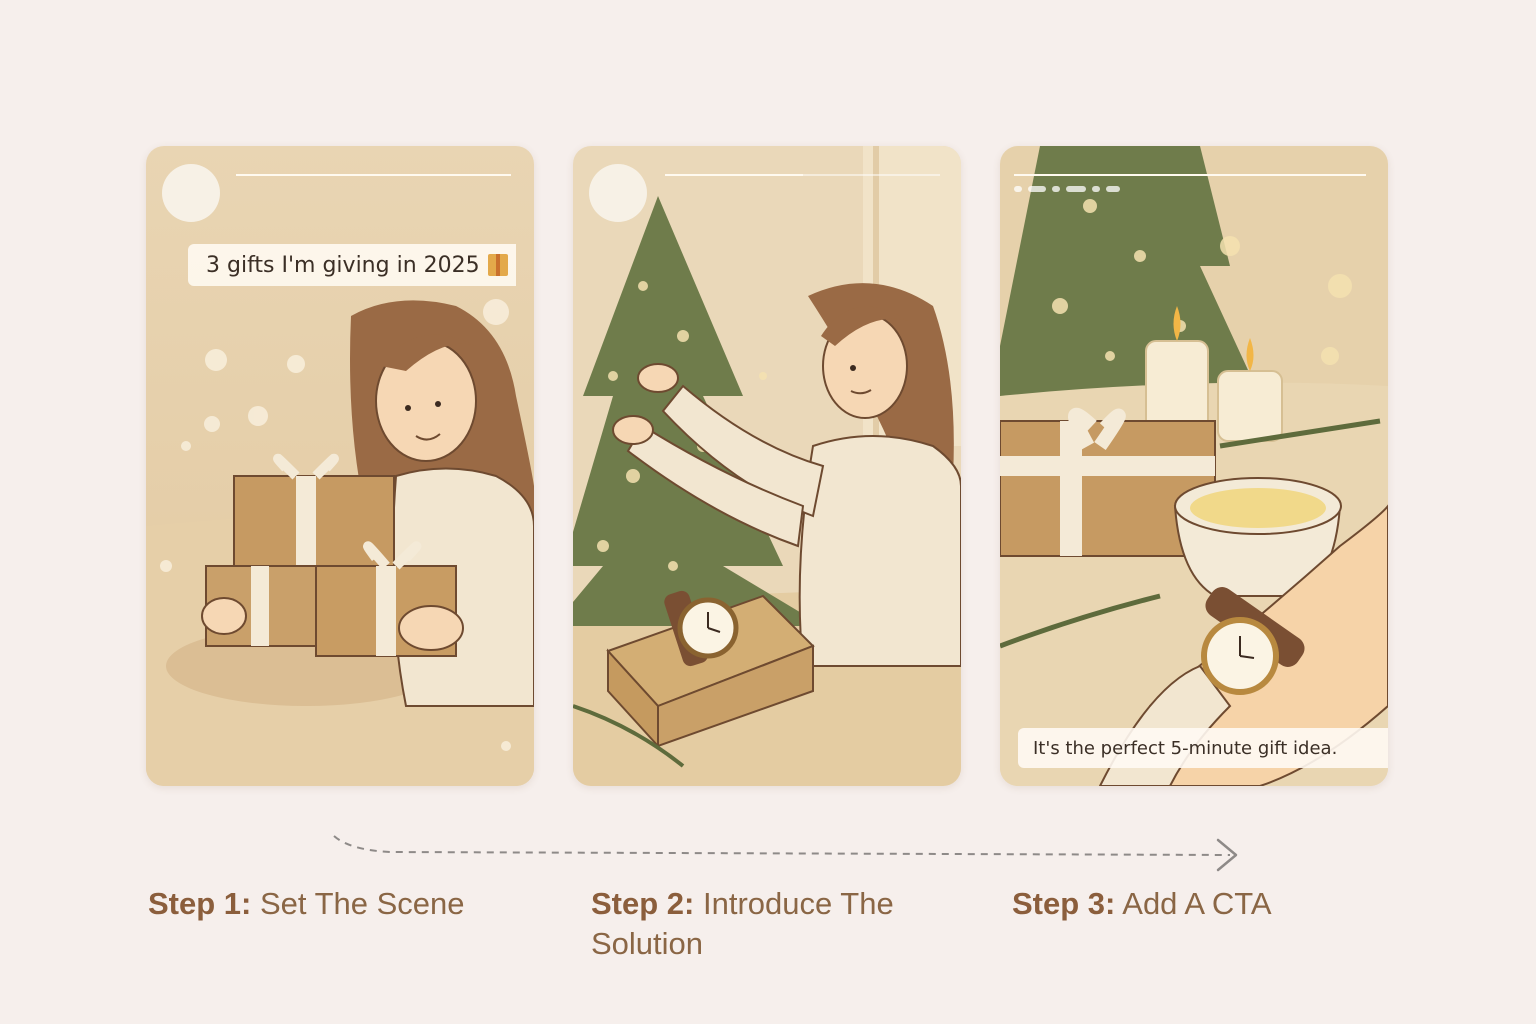  What do you see at coordinates (362, 903) in the screenshot?
I see `step-description: Set The Scene` at bounding box center [362, 903].